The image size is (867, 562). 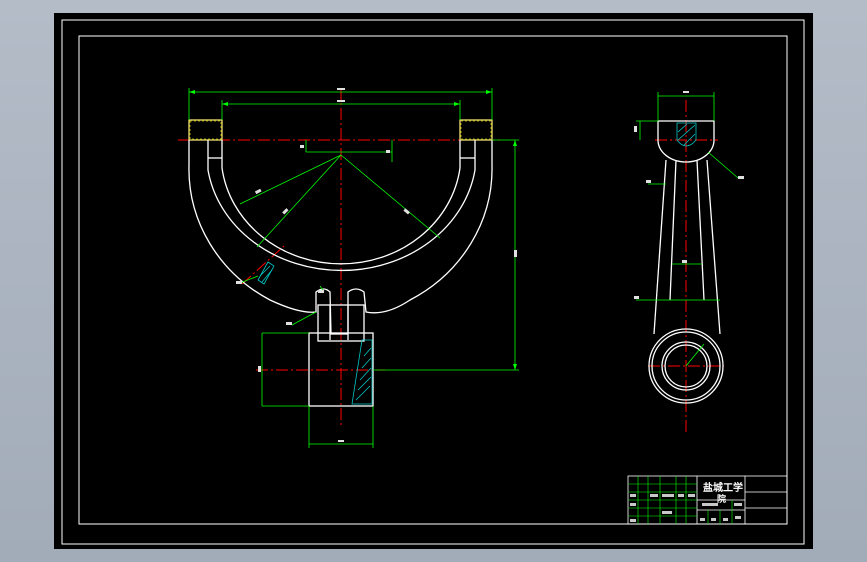 I want to click on slot-hatch-line, so click(x=267, y=276).